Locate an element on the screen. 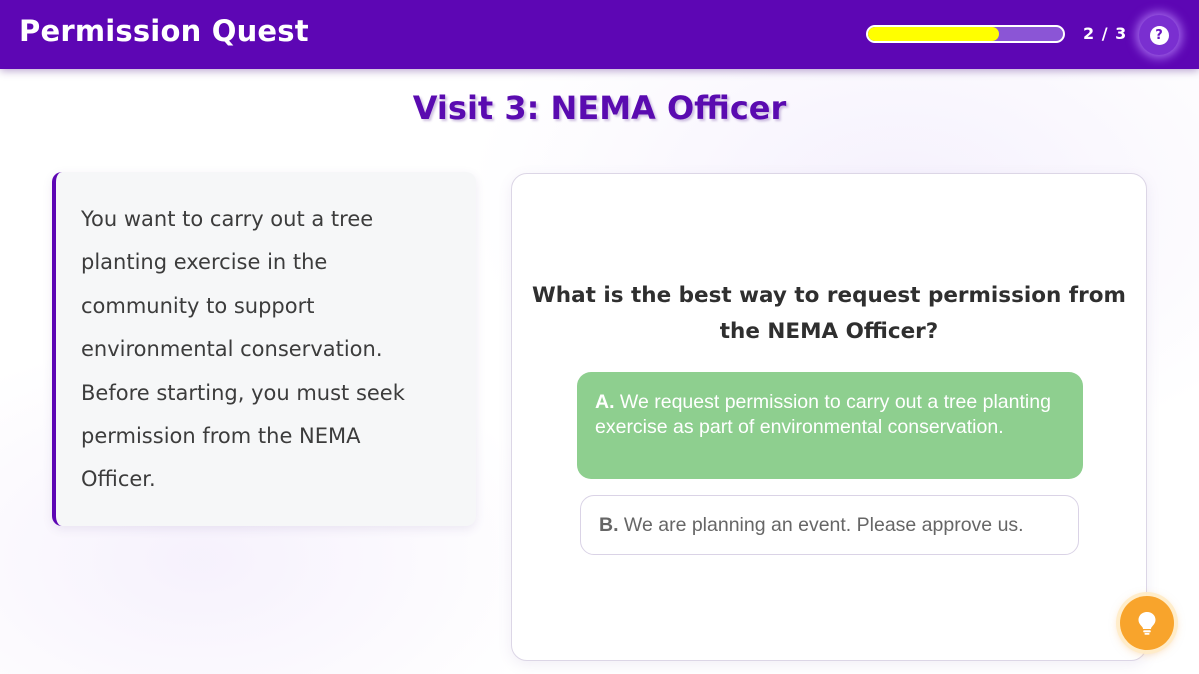 The image size is (1199, 674). top-bar: Permission Quest 2 / 3 ? is located at coordinates (599, 34).